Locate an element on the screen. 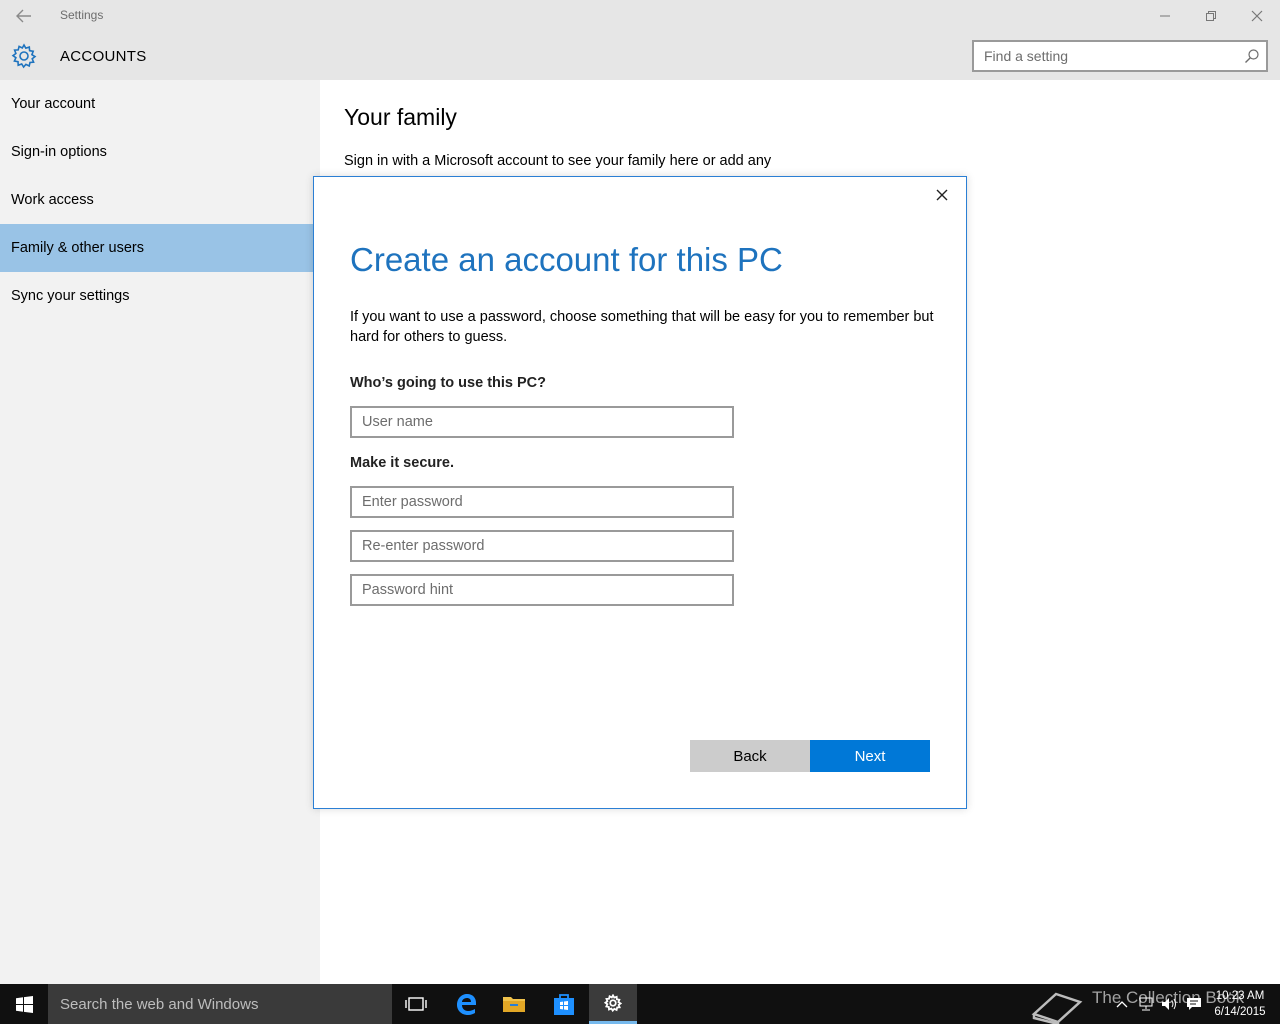 This screenshot has height=1024, width=1280. search-icon is located at coordinates (1252, 56).